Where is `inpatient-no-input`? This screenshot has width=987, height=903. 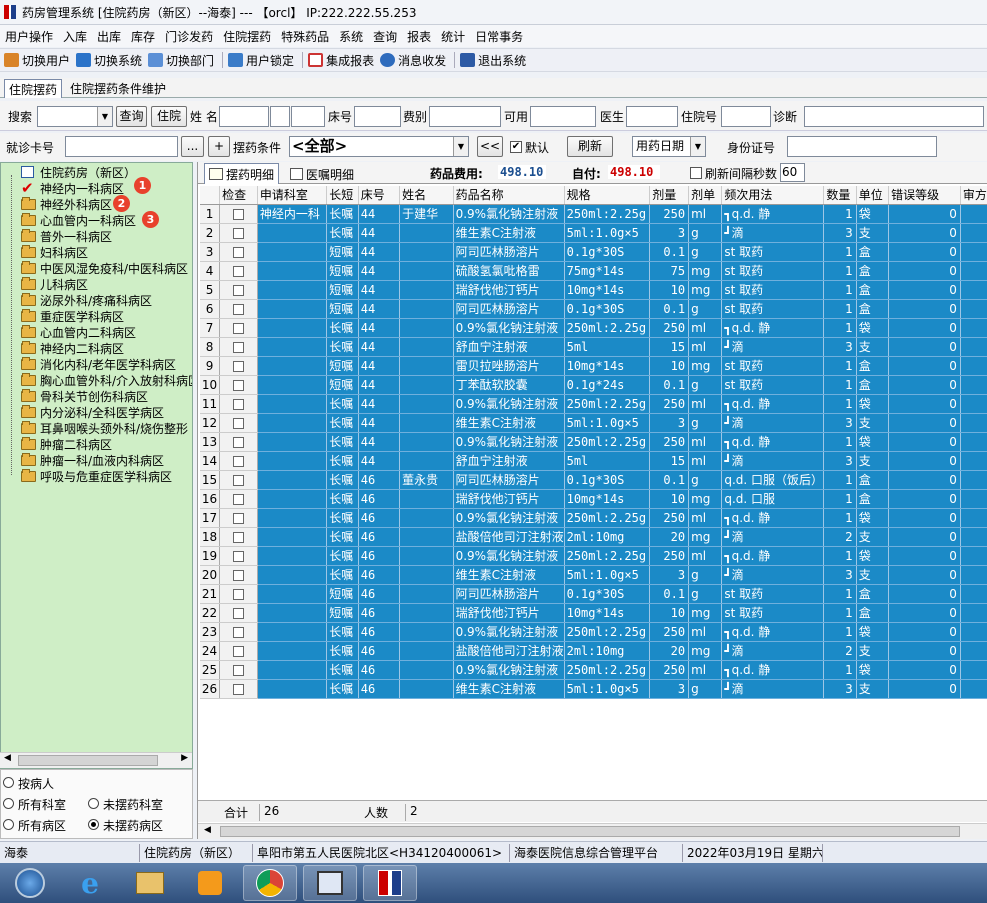
inpatient-no-input is located at coordinates (746, 116).